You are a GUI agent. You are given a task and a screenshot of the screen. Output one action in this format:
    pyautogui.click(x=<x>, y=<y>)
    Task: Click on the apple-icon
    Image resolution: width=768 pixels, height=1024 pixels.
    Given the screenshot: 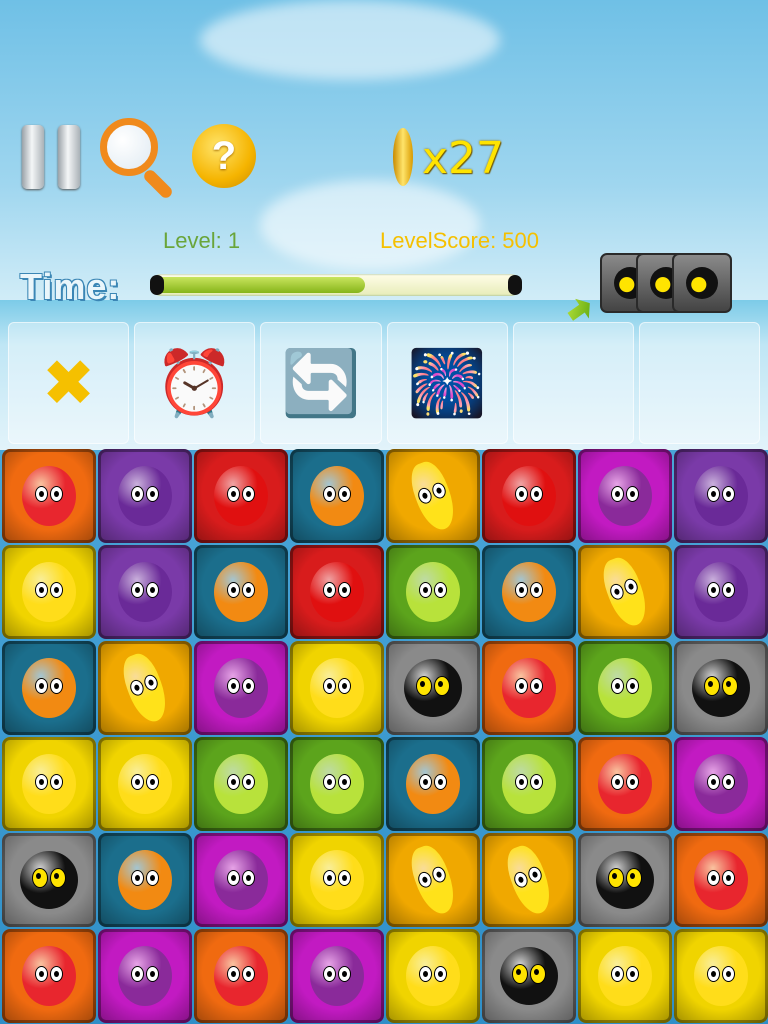 What is the action you would take?
    pyautogui.click(x=529, y=496)
    